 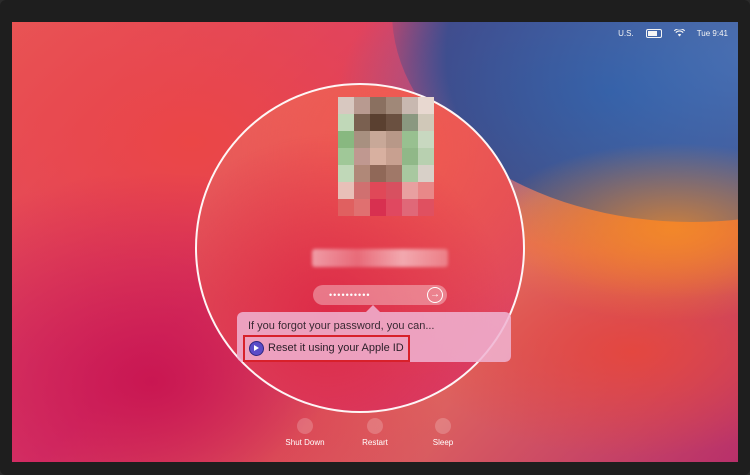 I want to click on restart-icon, so click(x=375, y=426).